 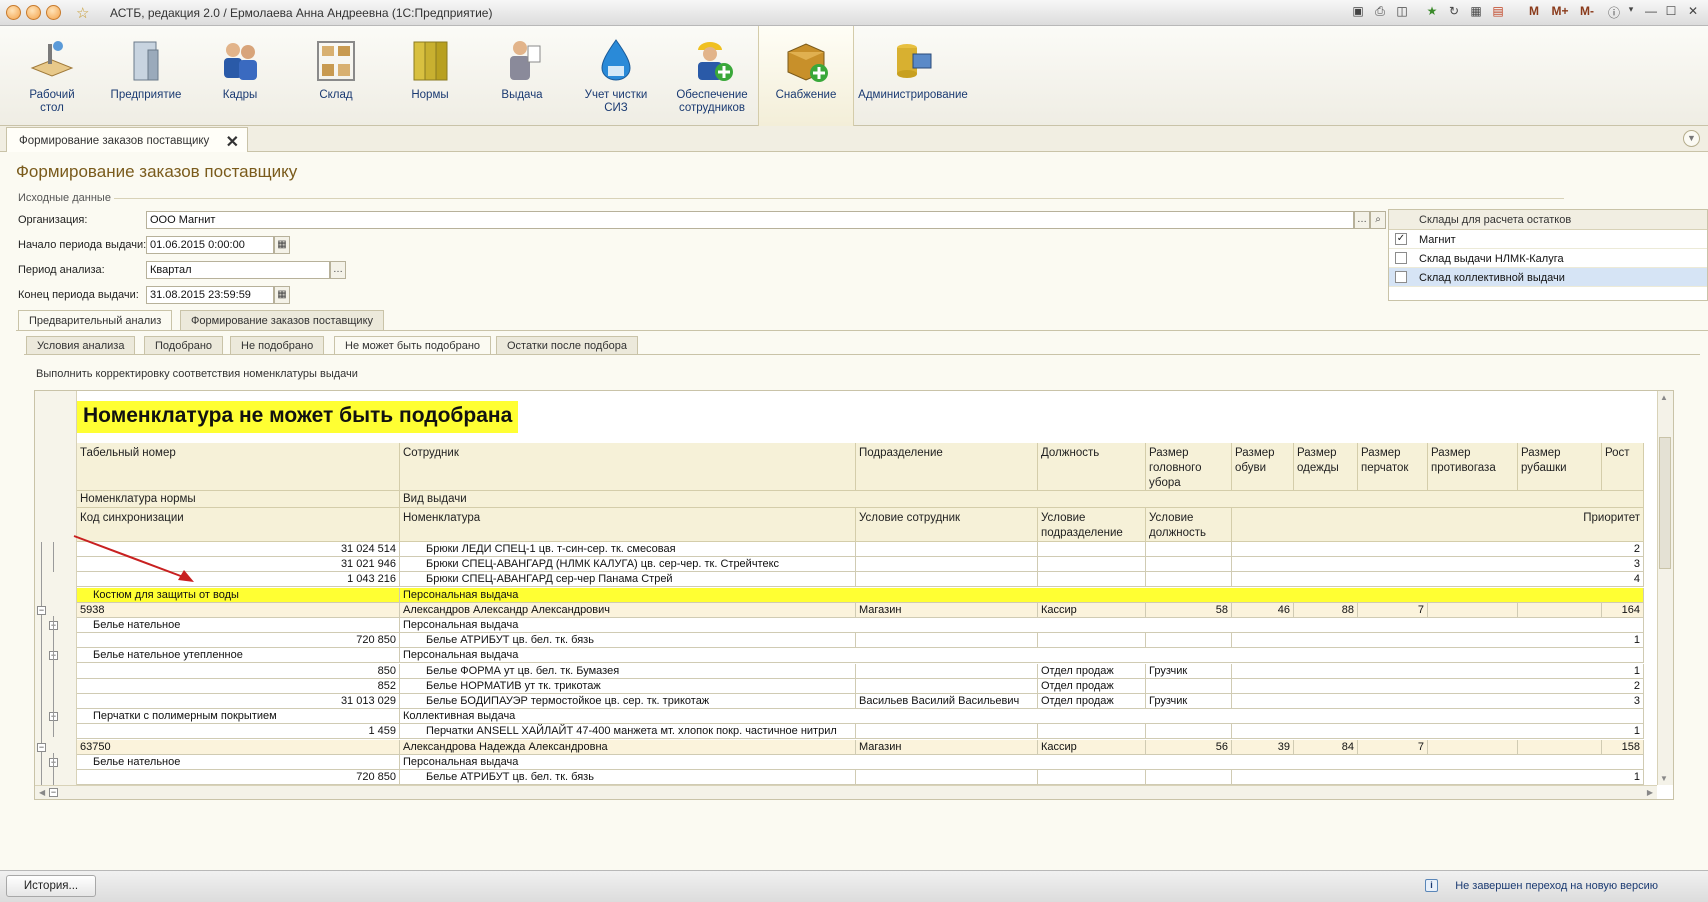 What do you see at coordinates (184, 345) in the screenshot?
I see `tab-matched: Подобрано` at bounding box center [184, 345].